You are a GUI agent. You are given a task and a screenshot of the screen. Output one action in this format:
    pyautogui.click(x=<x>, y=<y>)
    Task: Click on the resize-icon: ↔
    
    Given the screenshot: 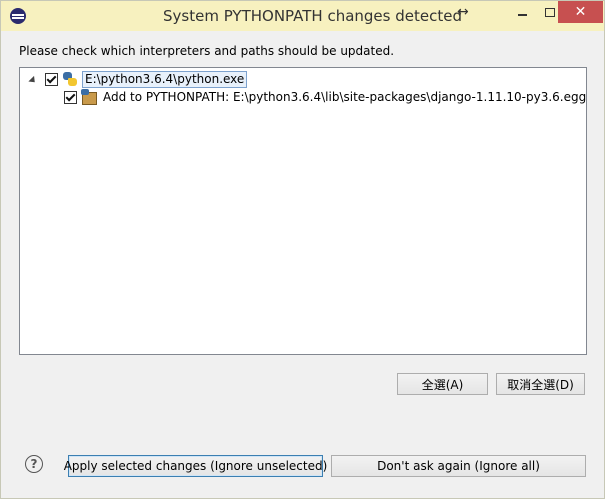 What is the action you would take?
    pyautogui.click(x=463, y=12)
    